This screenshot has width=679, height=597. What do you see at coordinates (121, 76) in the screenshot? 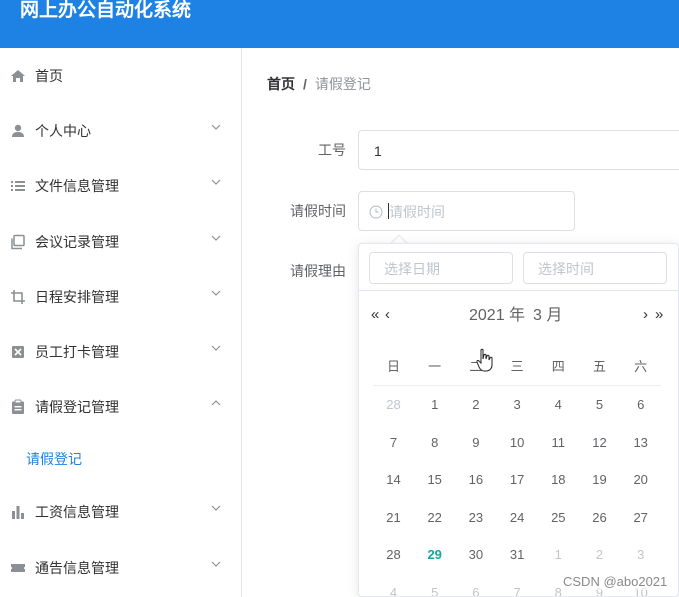
I see `sidebar-item-1: 首页` at bounding box center [121, 76].